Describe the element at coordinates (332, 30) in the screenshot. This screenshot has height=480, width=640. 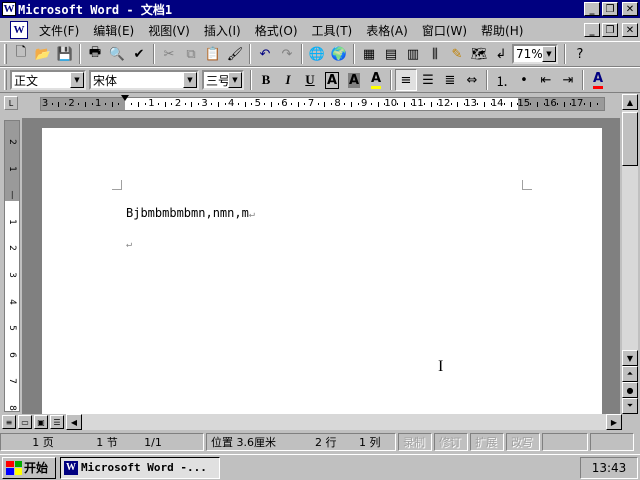
I see `menu-tools: 工具(T)` at that location.